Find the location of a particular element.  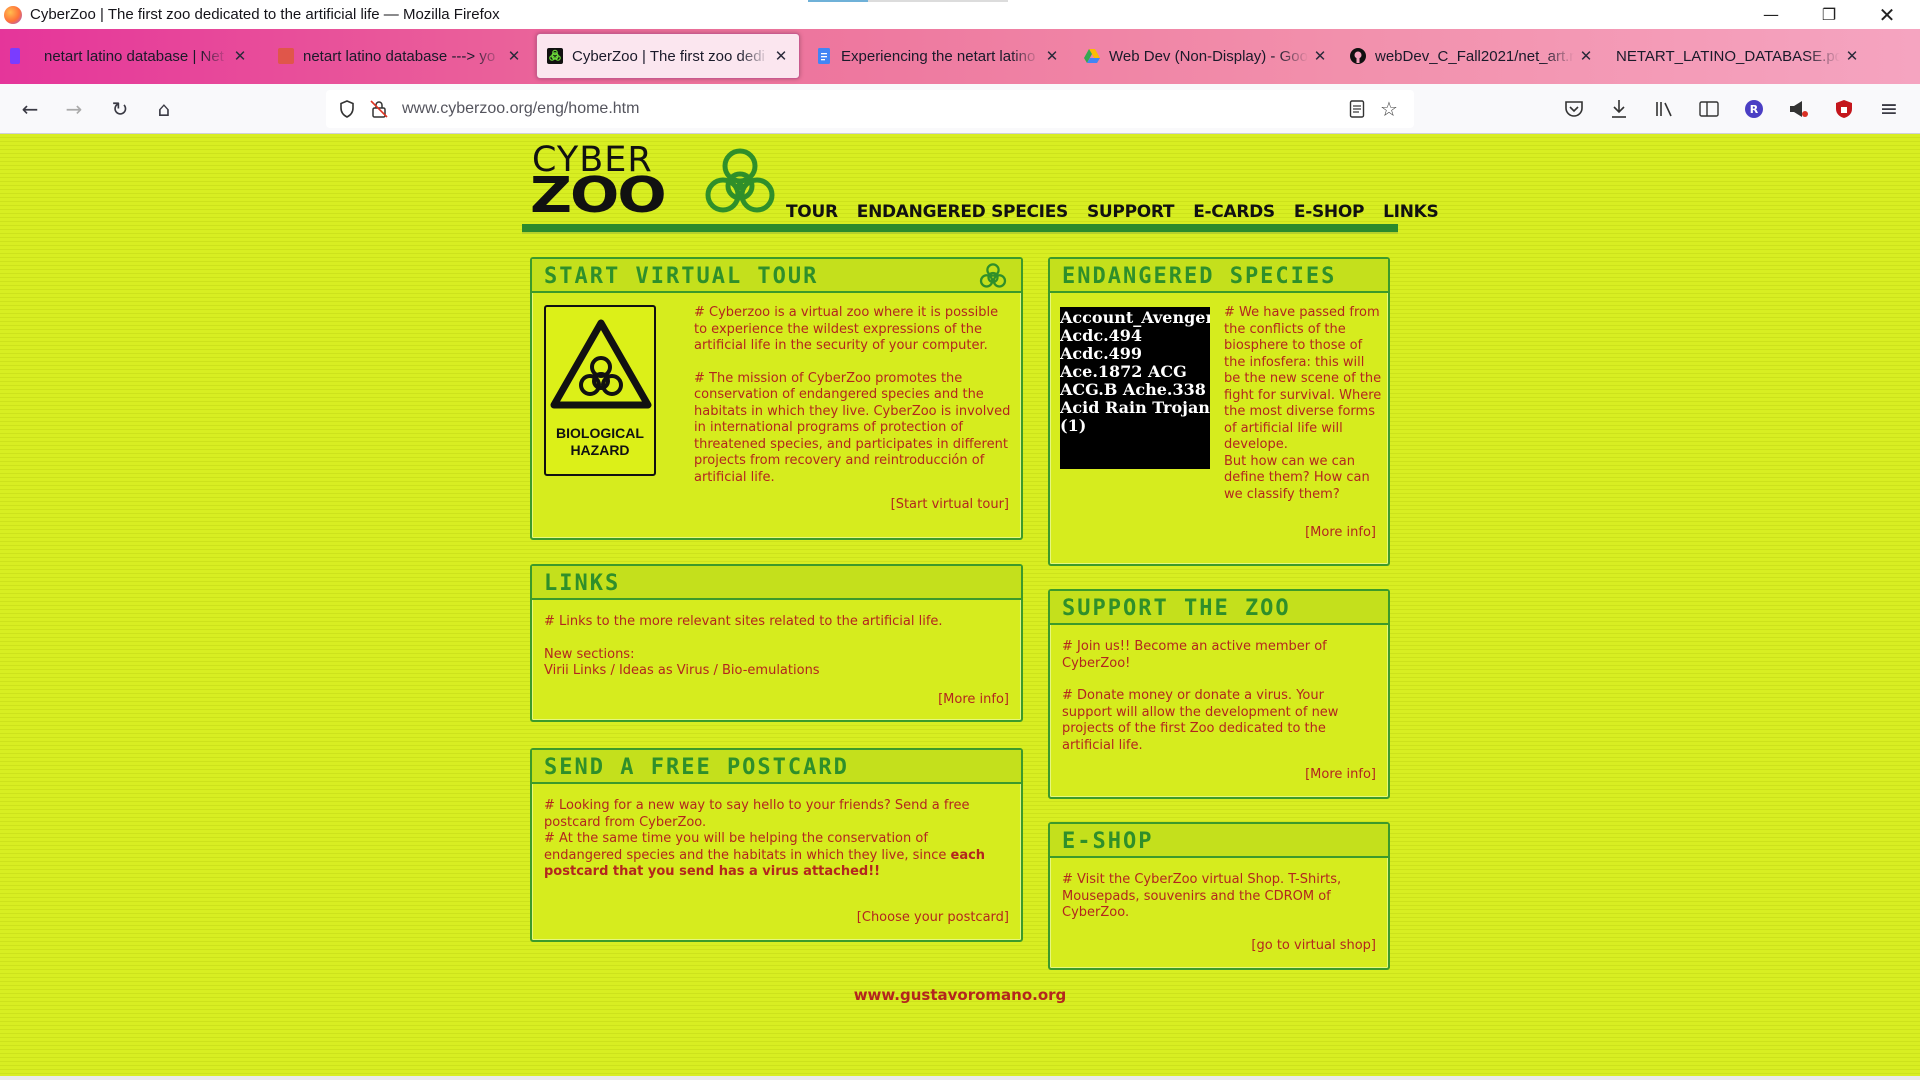

tab-label: Experiencing the netart latino is located at coordinates (938, 56).